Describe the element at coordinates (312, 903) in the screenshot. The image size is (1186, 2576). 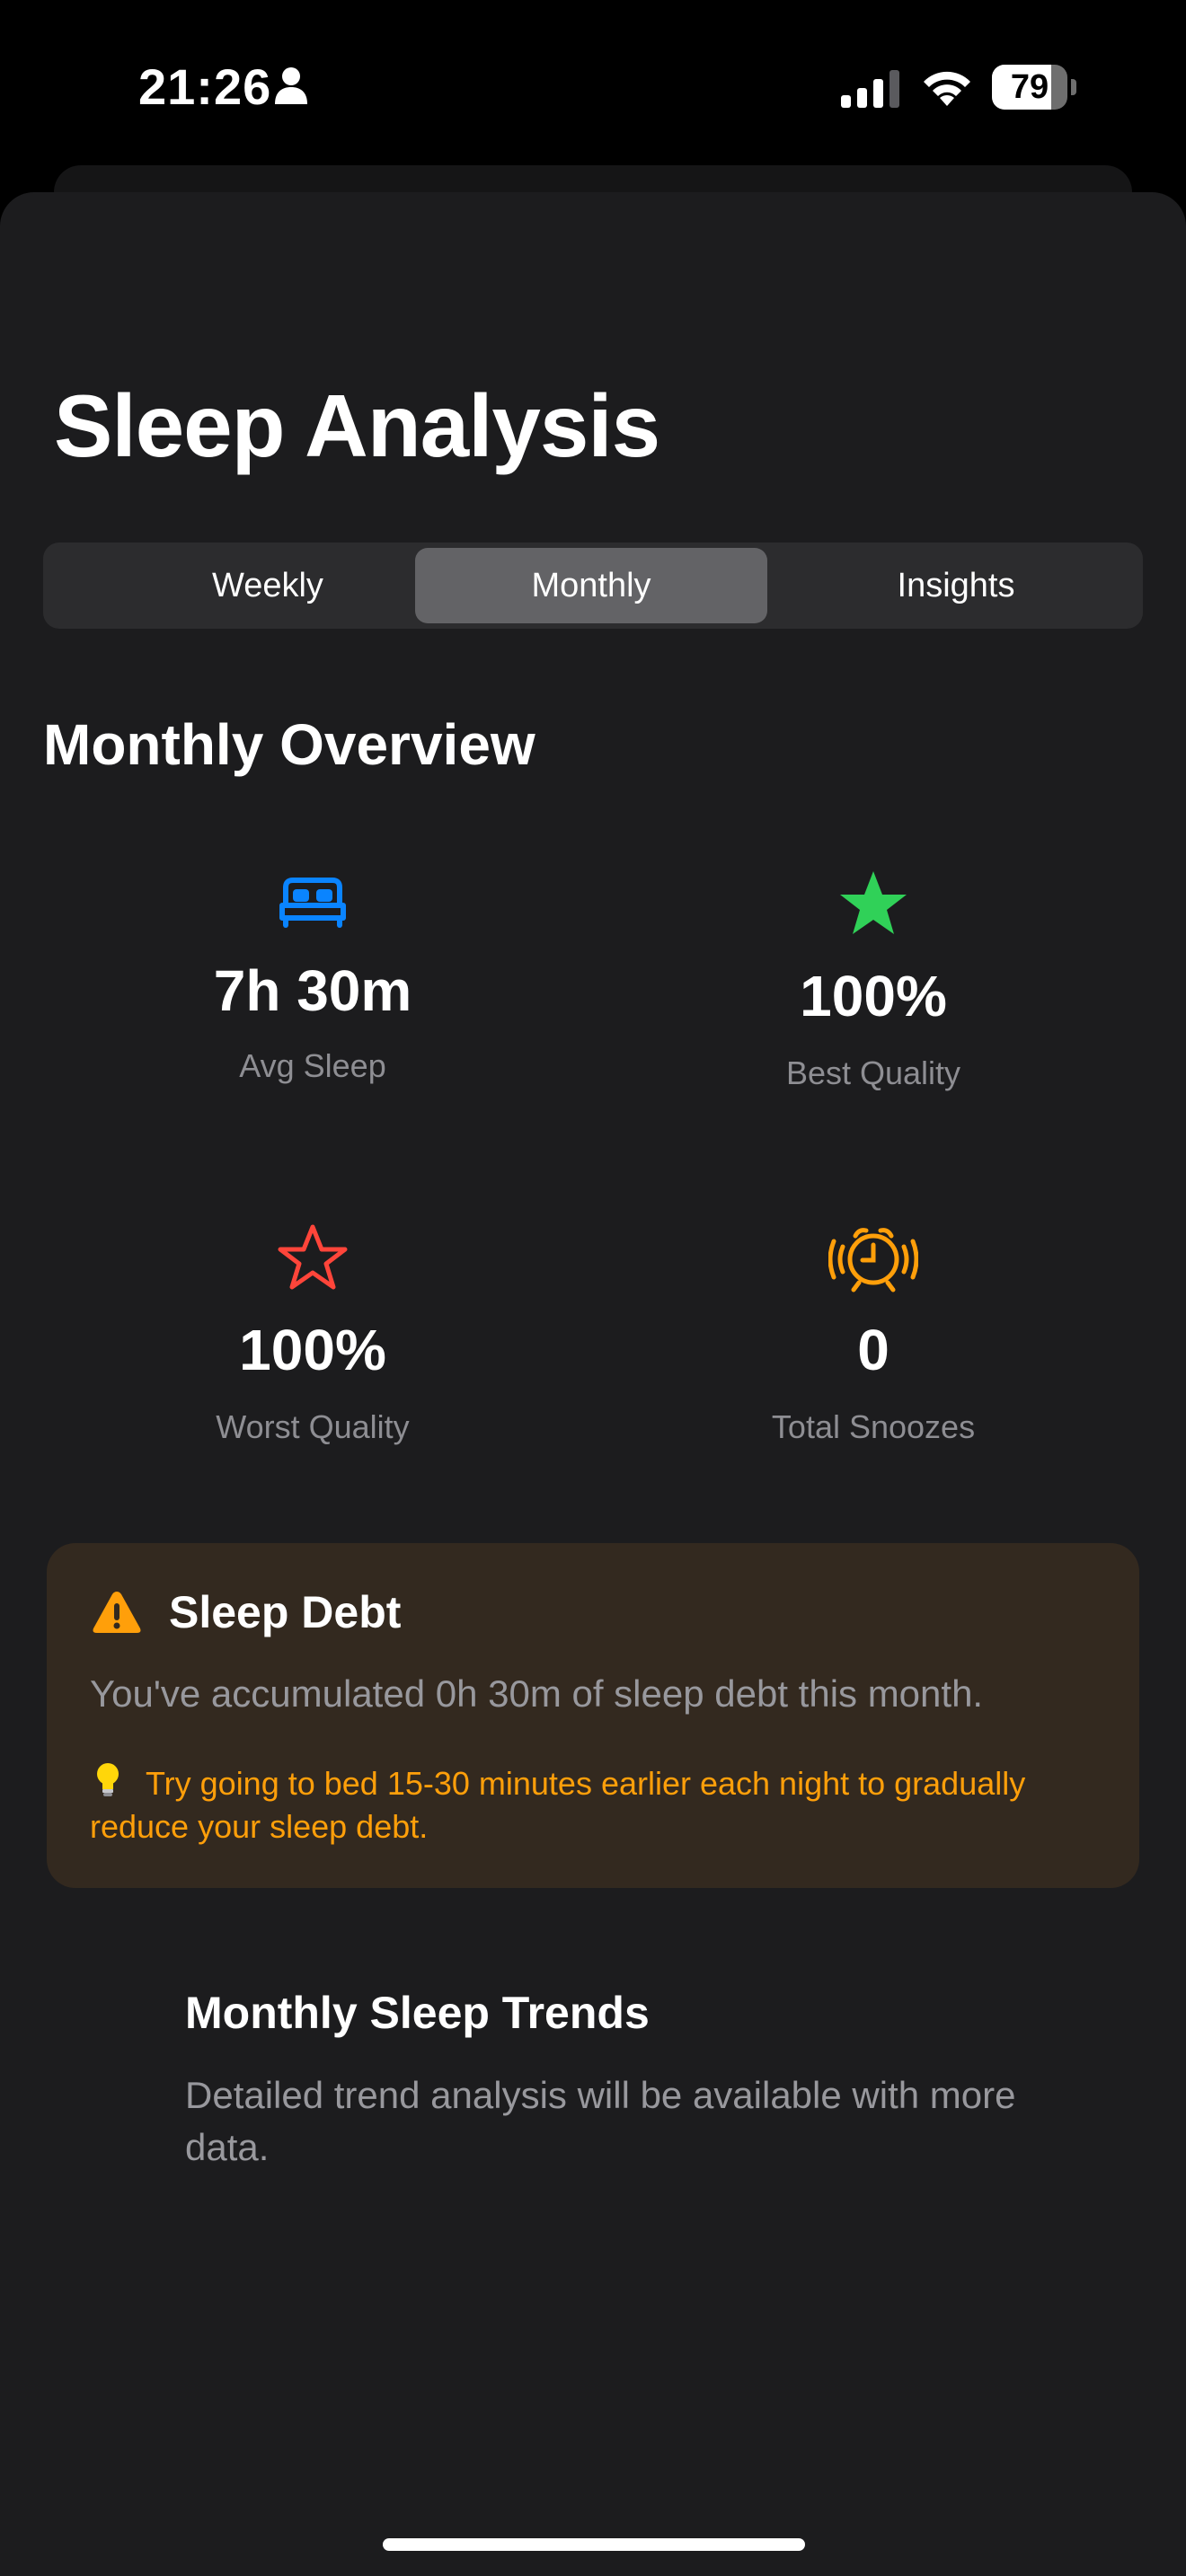
I see `bed-icon` at that location.